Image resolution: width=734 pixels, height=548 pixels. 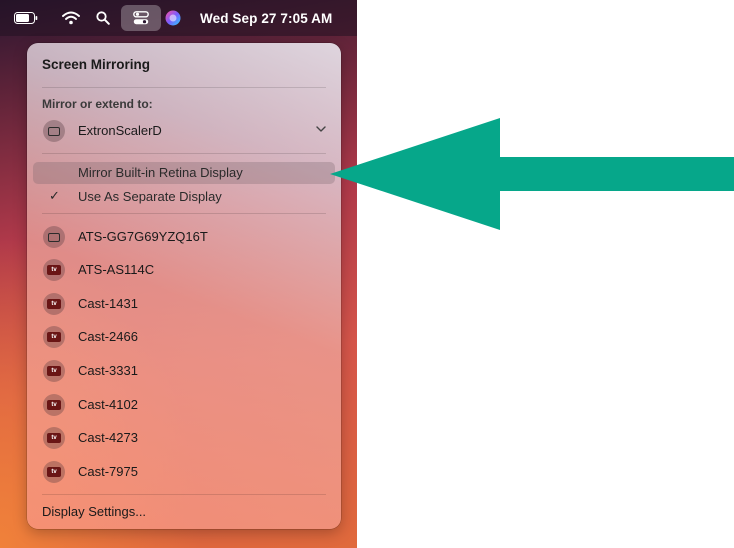 What do you see at coordinates (184, 371) in the screenshot?
I see `device-row: tv Cast-3331` at bounding box center [184, 371].